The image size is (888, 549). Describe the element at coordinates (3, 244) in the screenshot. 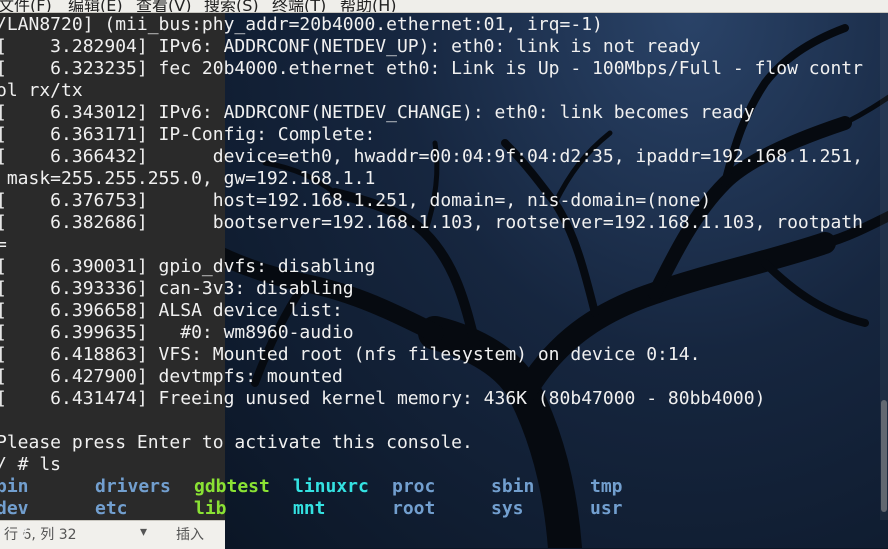

I see `terminal-line: =` at that location.